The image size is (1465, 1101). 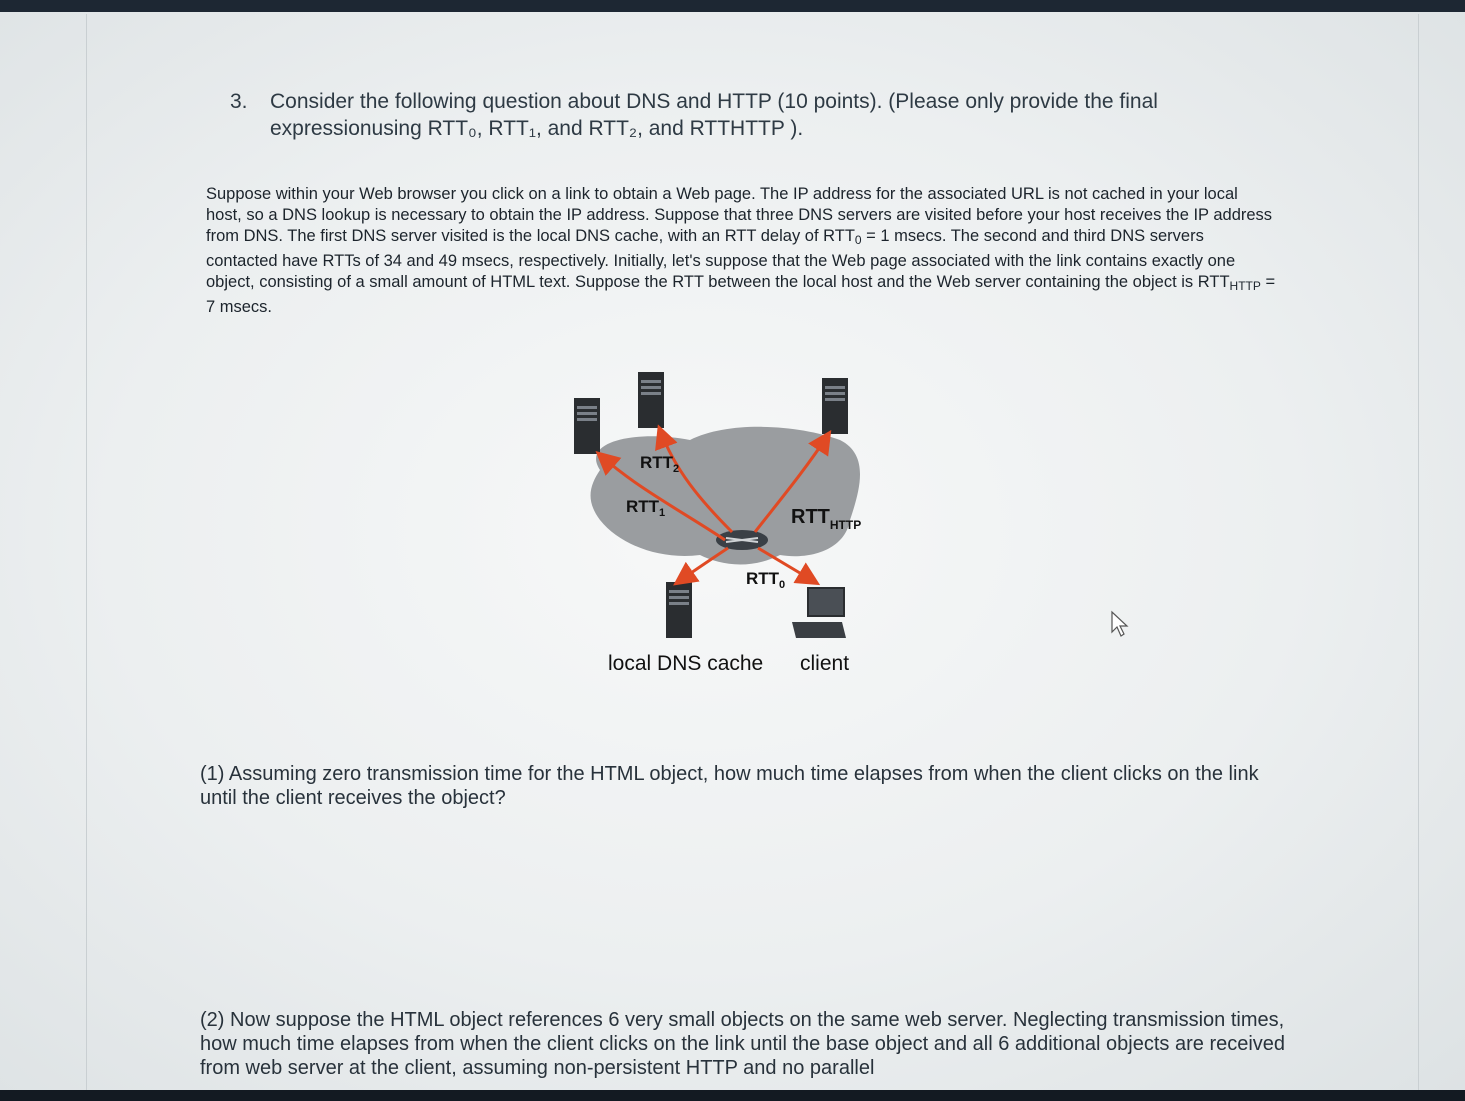 I want to click on client-label: client, so click(x=824, y=663).